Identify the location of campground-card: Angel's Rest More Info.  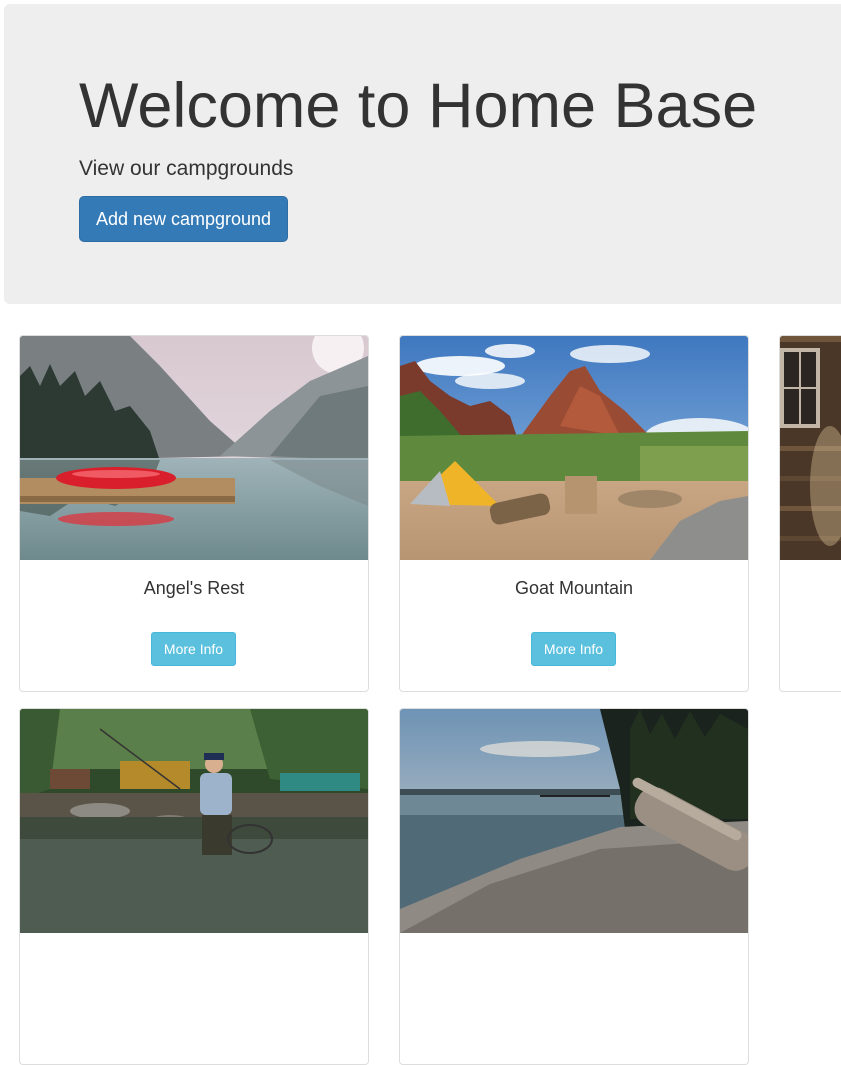
(194, 513).